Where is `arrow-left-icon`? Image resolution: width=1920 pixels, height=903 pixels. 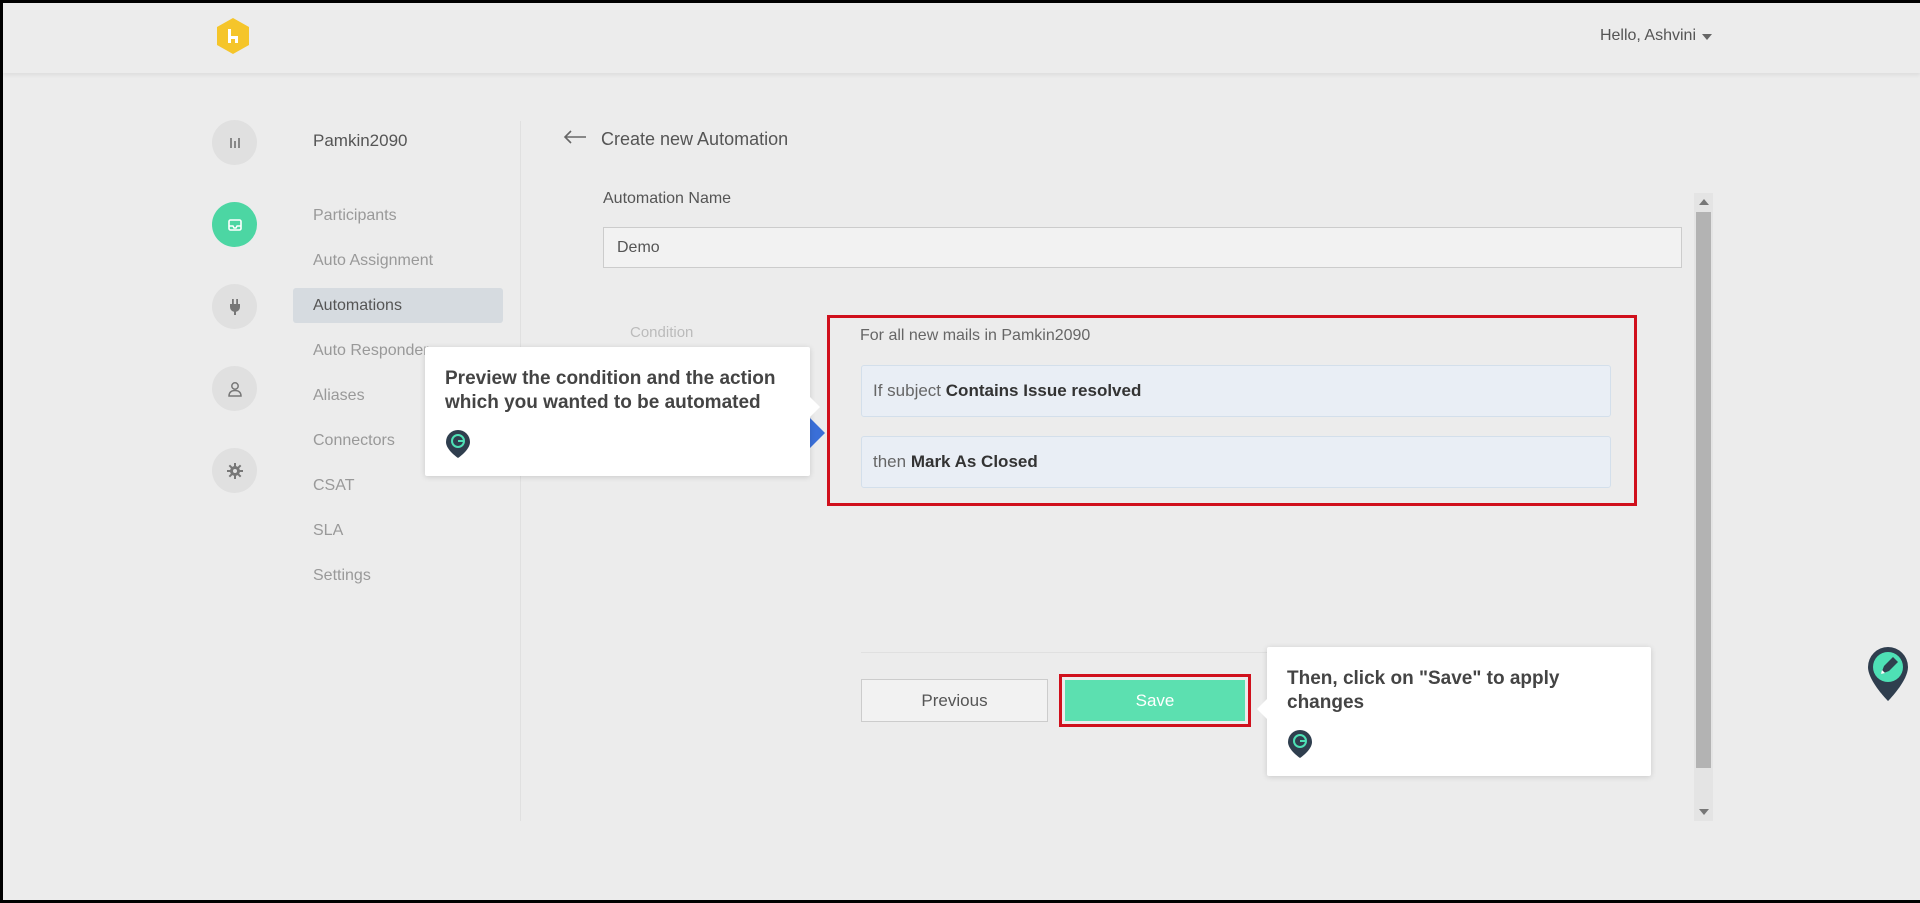
arrow-left-icon is located at coordinates (575, 139).